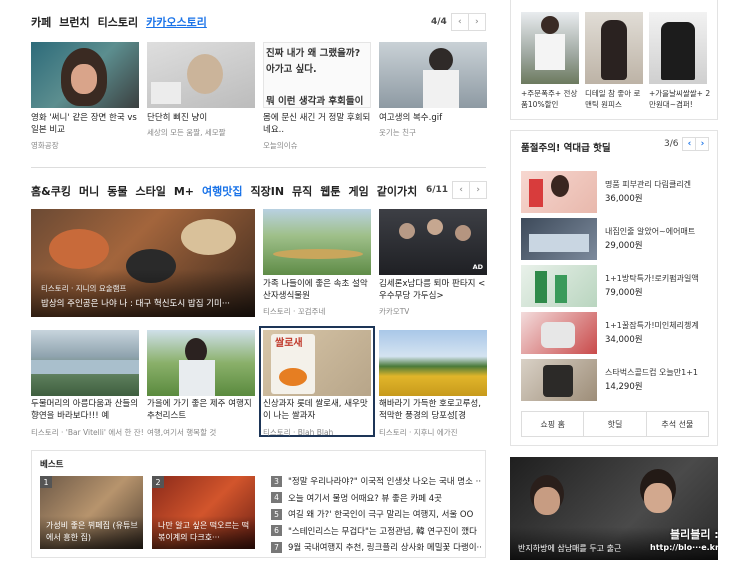 The image size is (750, 563). Describe the element at coordinates (74, 22) in the screenshot. I see `tab-brunch: 브런치` at that location.